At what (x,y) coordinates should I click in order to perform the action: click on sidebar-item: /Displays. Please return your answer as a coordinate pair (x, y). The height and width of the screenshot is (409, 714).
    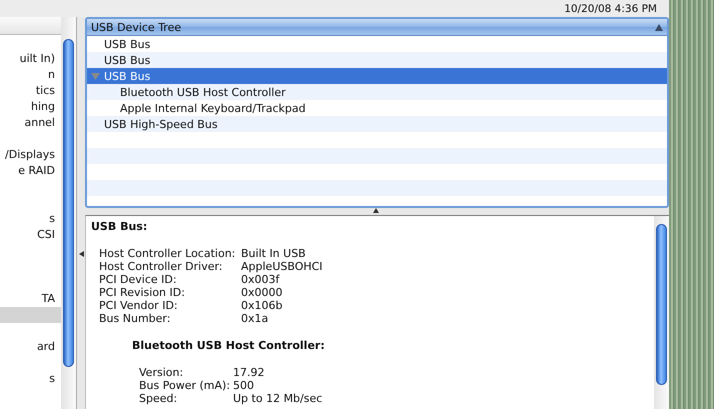
    Looking at the image, I should click on (30, 155).